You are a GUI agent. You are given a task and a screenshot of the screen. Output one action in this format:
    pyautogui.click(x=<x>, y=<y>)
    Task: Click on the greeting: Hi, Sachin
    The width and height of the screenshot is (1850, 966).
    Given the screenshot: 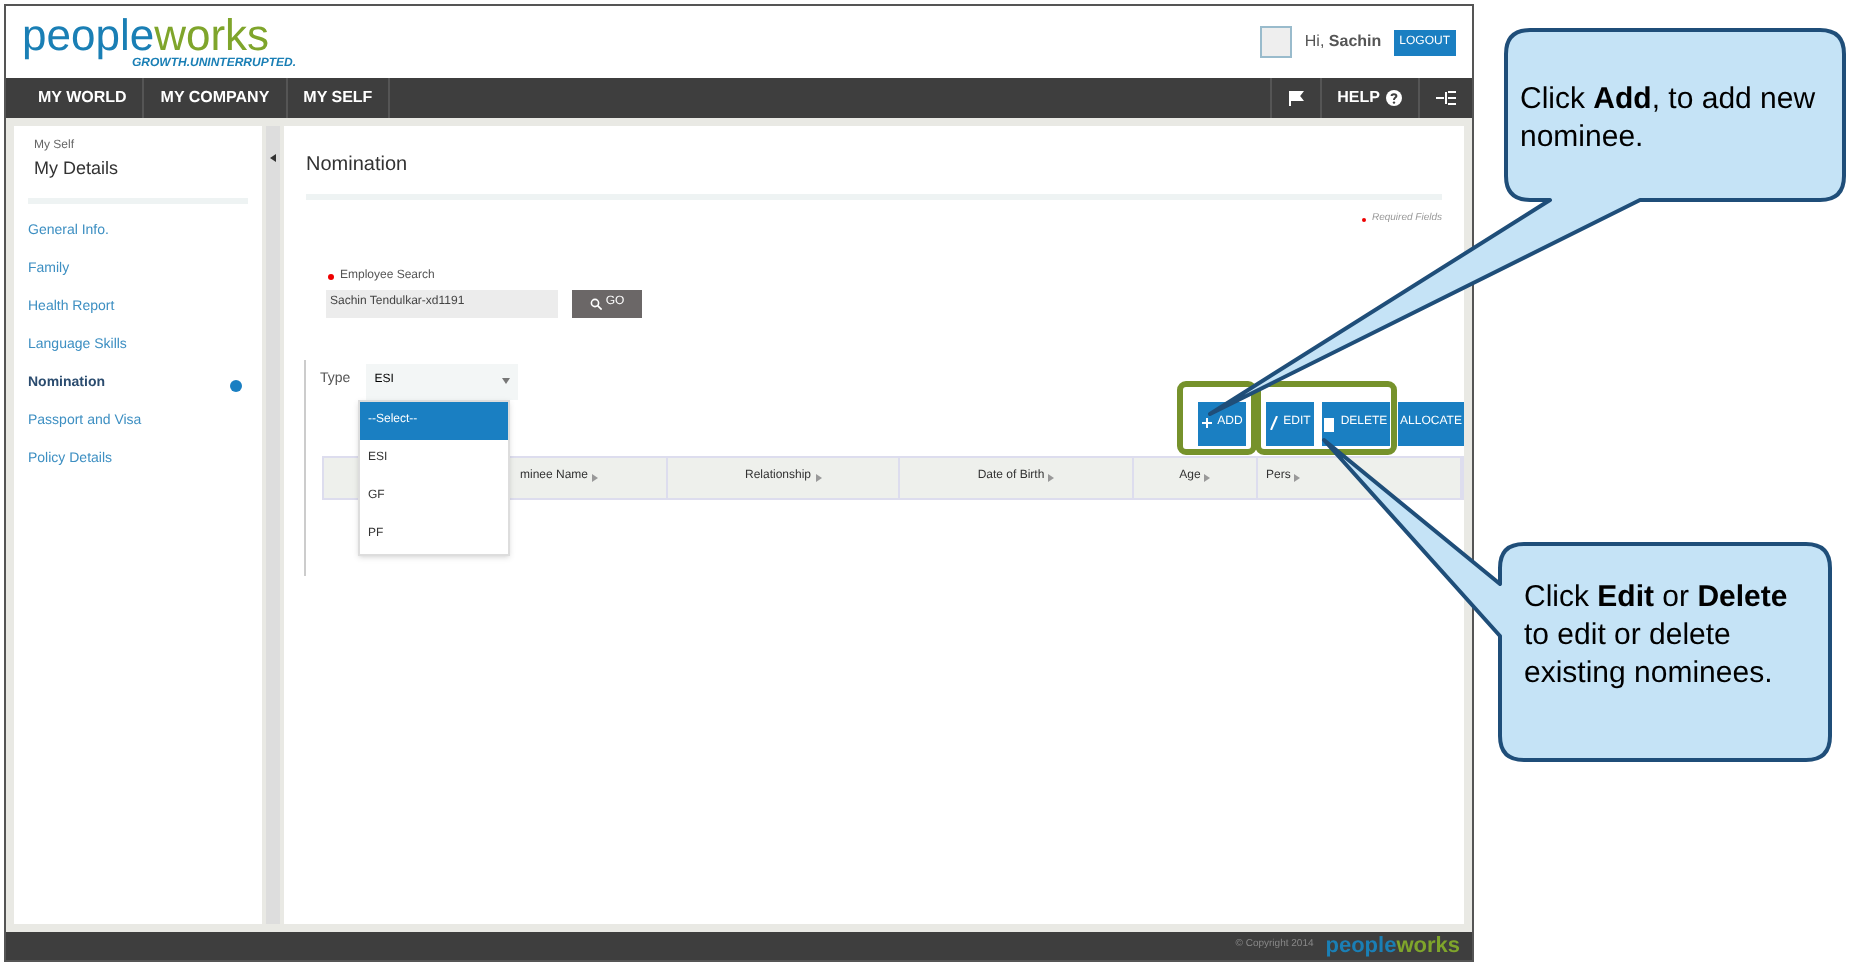 What is the action you would take?
    pyautogui.click(x=1343, y=42)
    